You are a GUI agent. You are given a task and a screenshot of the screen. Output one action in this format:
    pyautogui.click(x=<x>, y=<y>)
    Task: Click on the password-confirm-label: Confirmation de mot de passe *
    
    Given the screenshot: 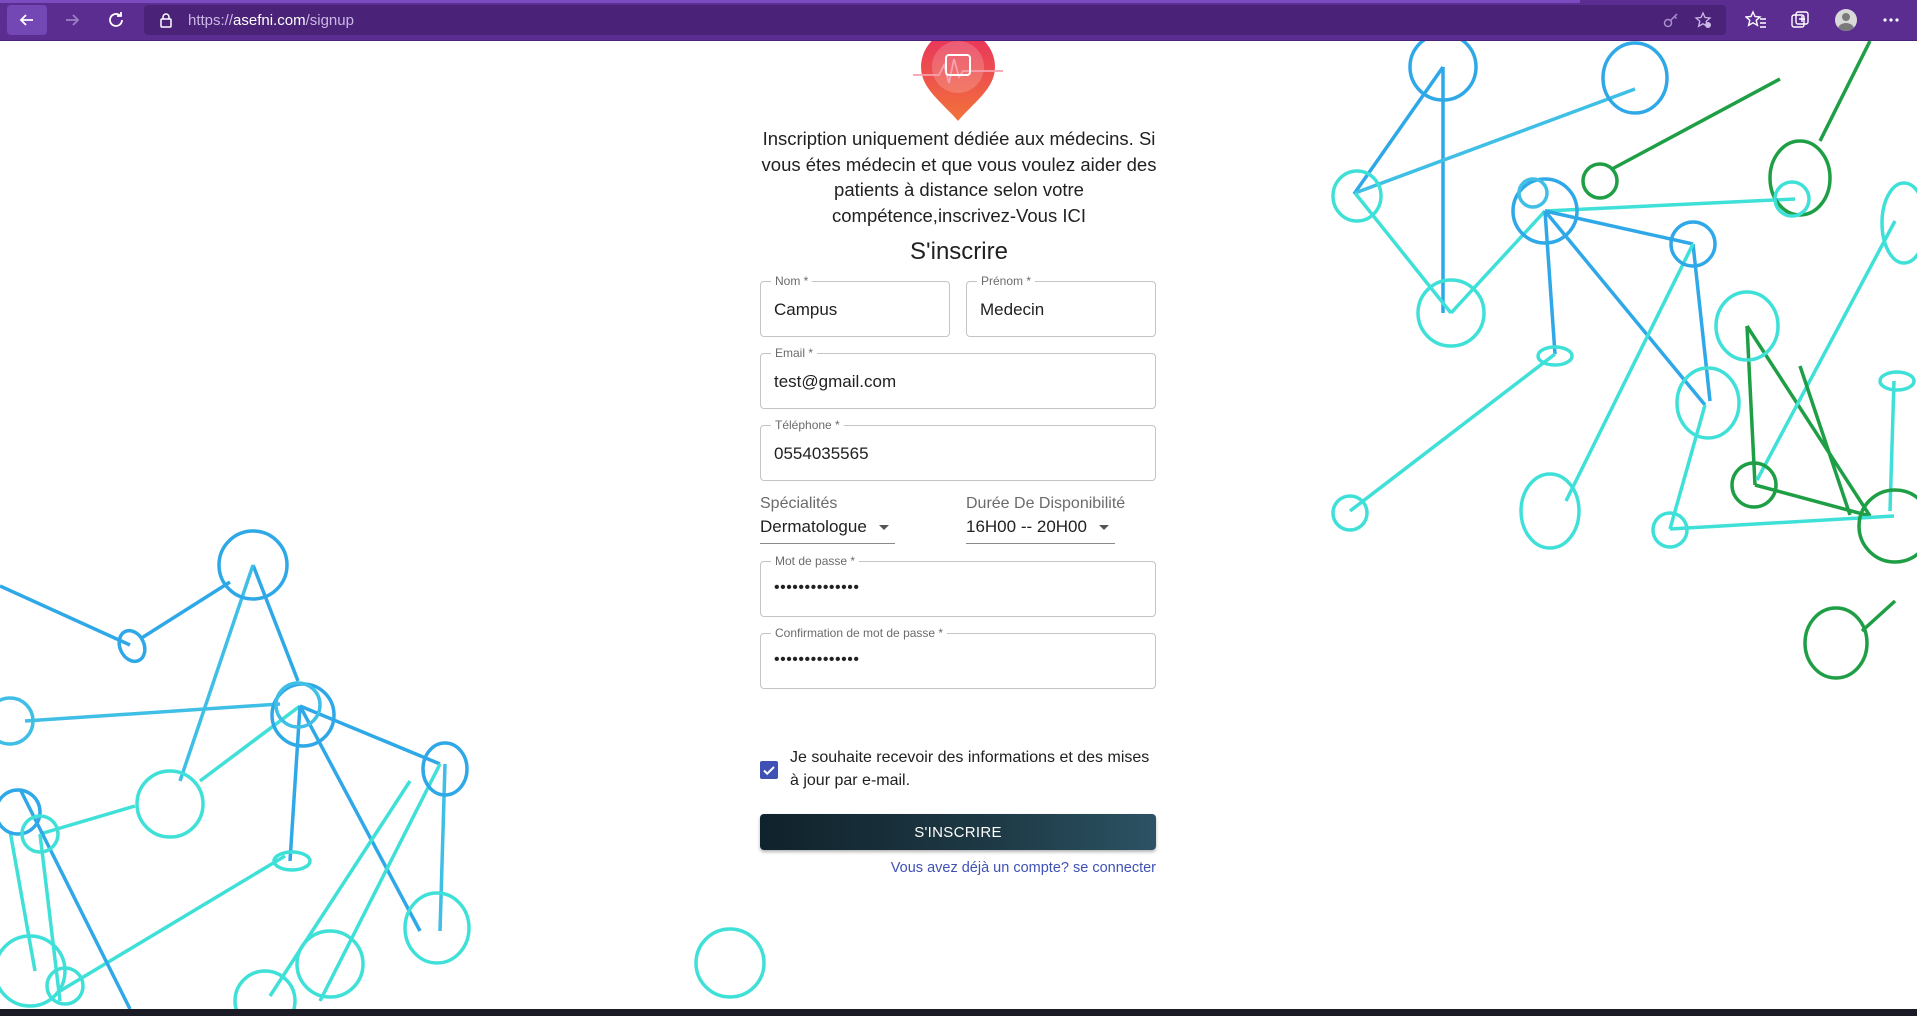 What is the action you would take?
    pyautogui.click(x=859, y=633)
    